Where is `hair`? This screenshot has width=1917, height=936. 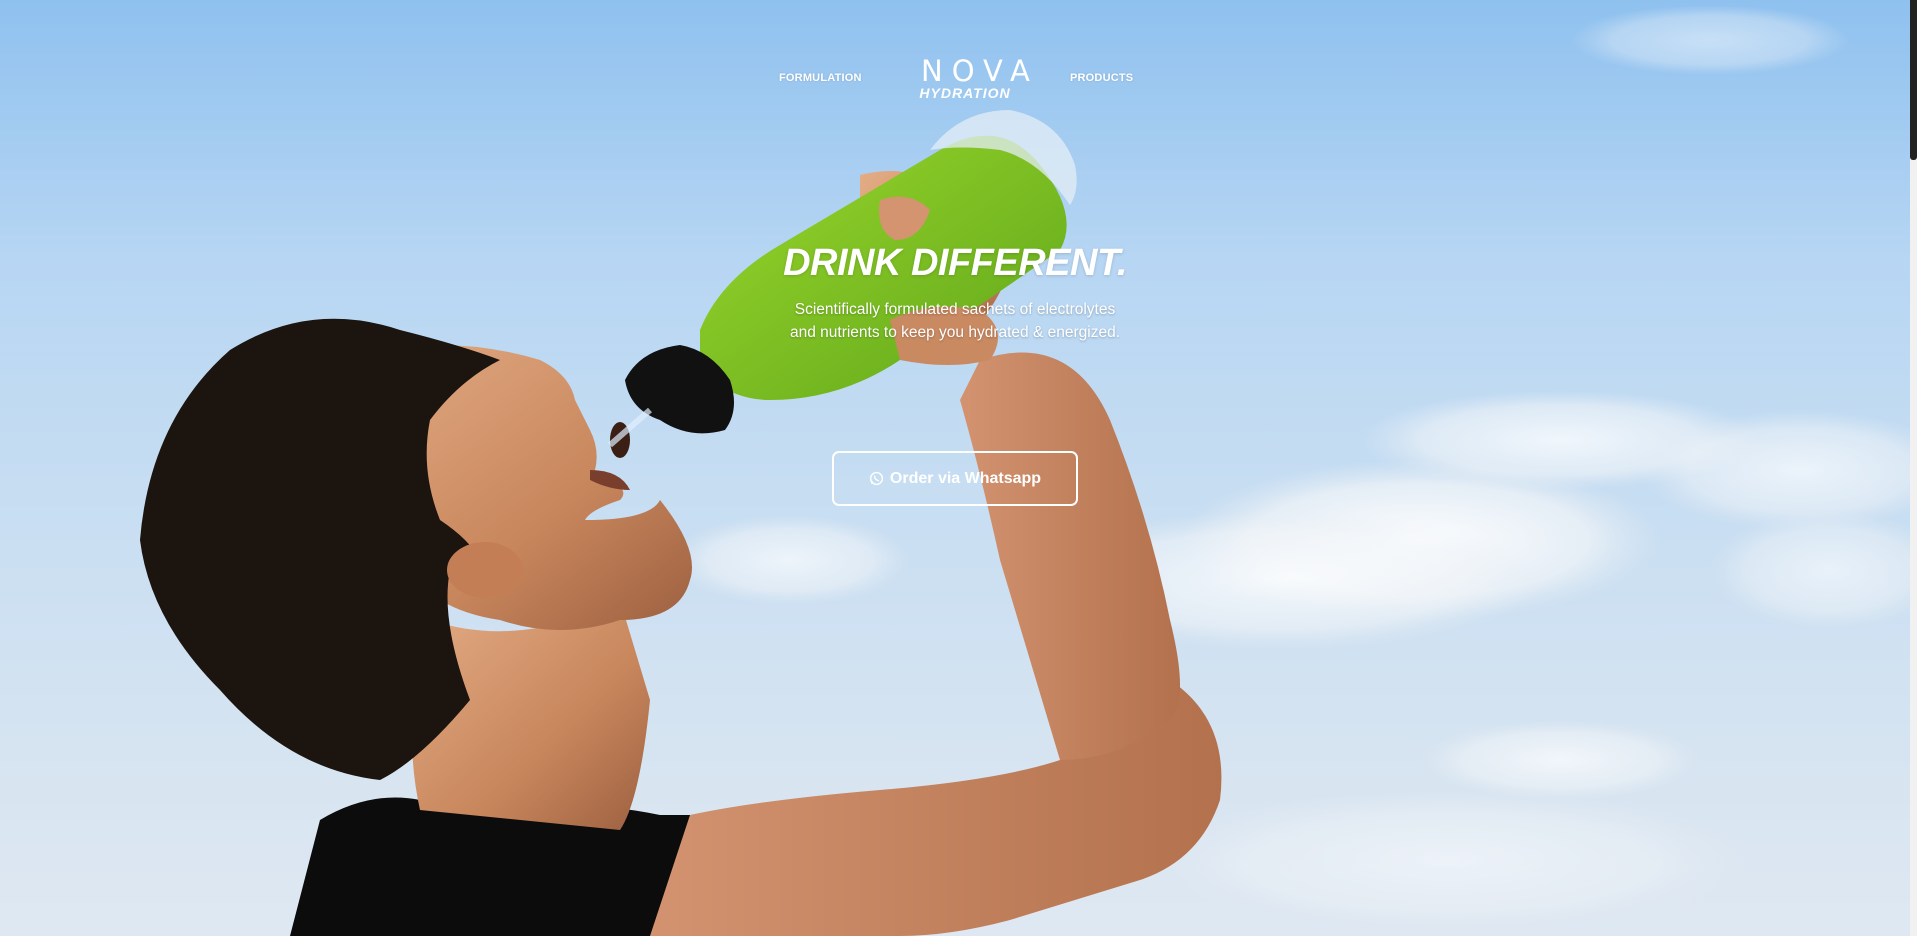 hair is located at coordinates (320, 549).